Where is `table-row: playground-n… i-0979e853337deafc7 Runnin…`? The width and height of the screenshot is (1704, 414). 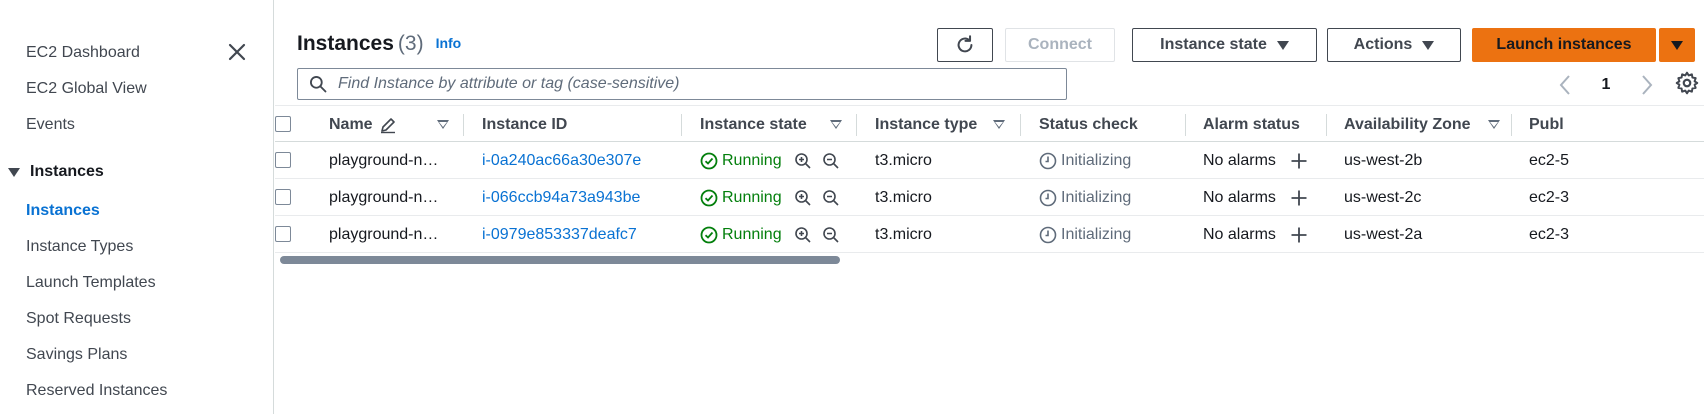 table-row: playground-n… i-0979e853337deafc7 Runnin… is located at coordinates (989, 234).